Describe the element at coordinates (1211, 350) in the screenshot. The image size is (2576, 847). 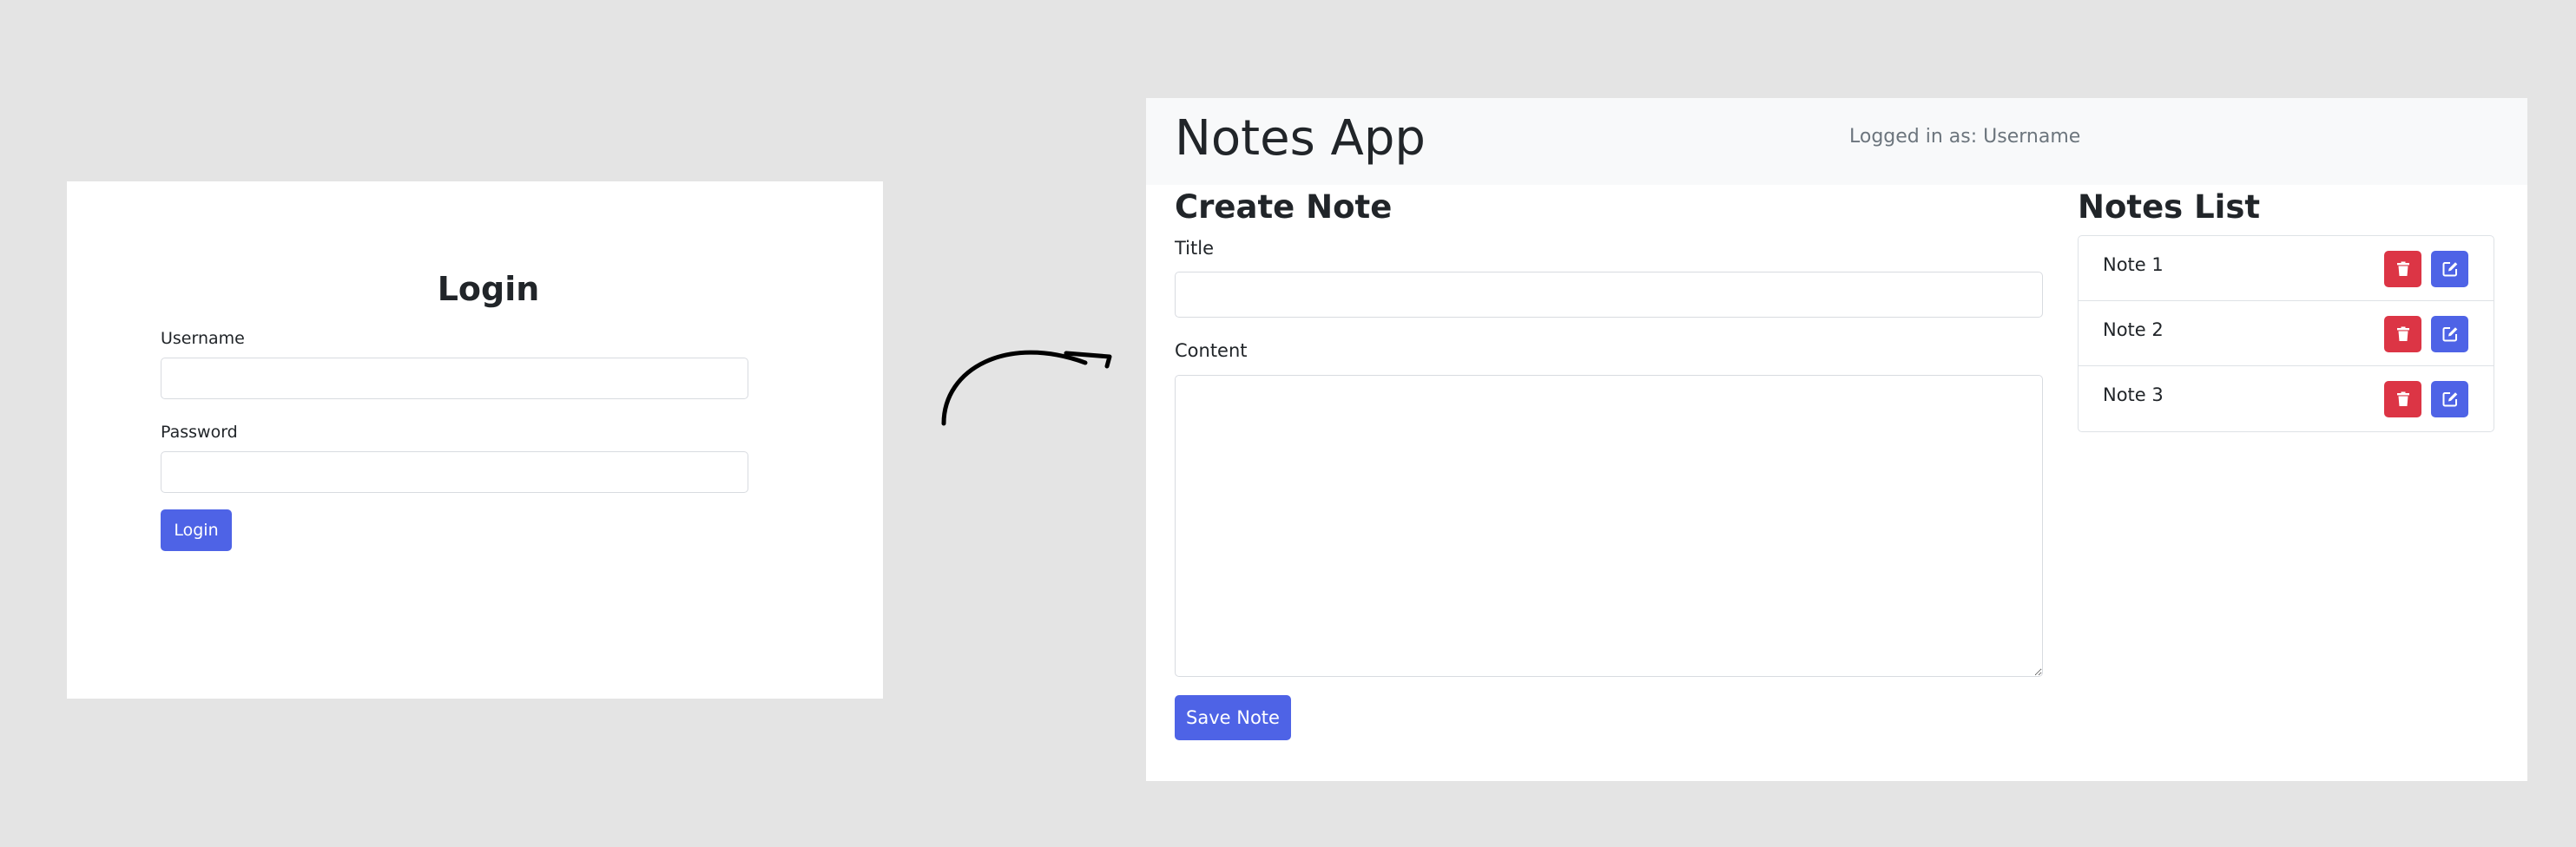
I see `content-label: Content` at that location.